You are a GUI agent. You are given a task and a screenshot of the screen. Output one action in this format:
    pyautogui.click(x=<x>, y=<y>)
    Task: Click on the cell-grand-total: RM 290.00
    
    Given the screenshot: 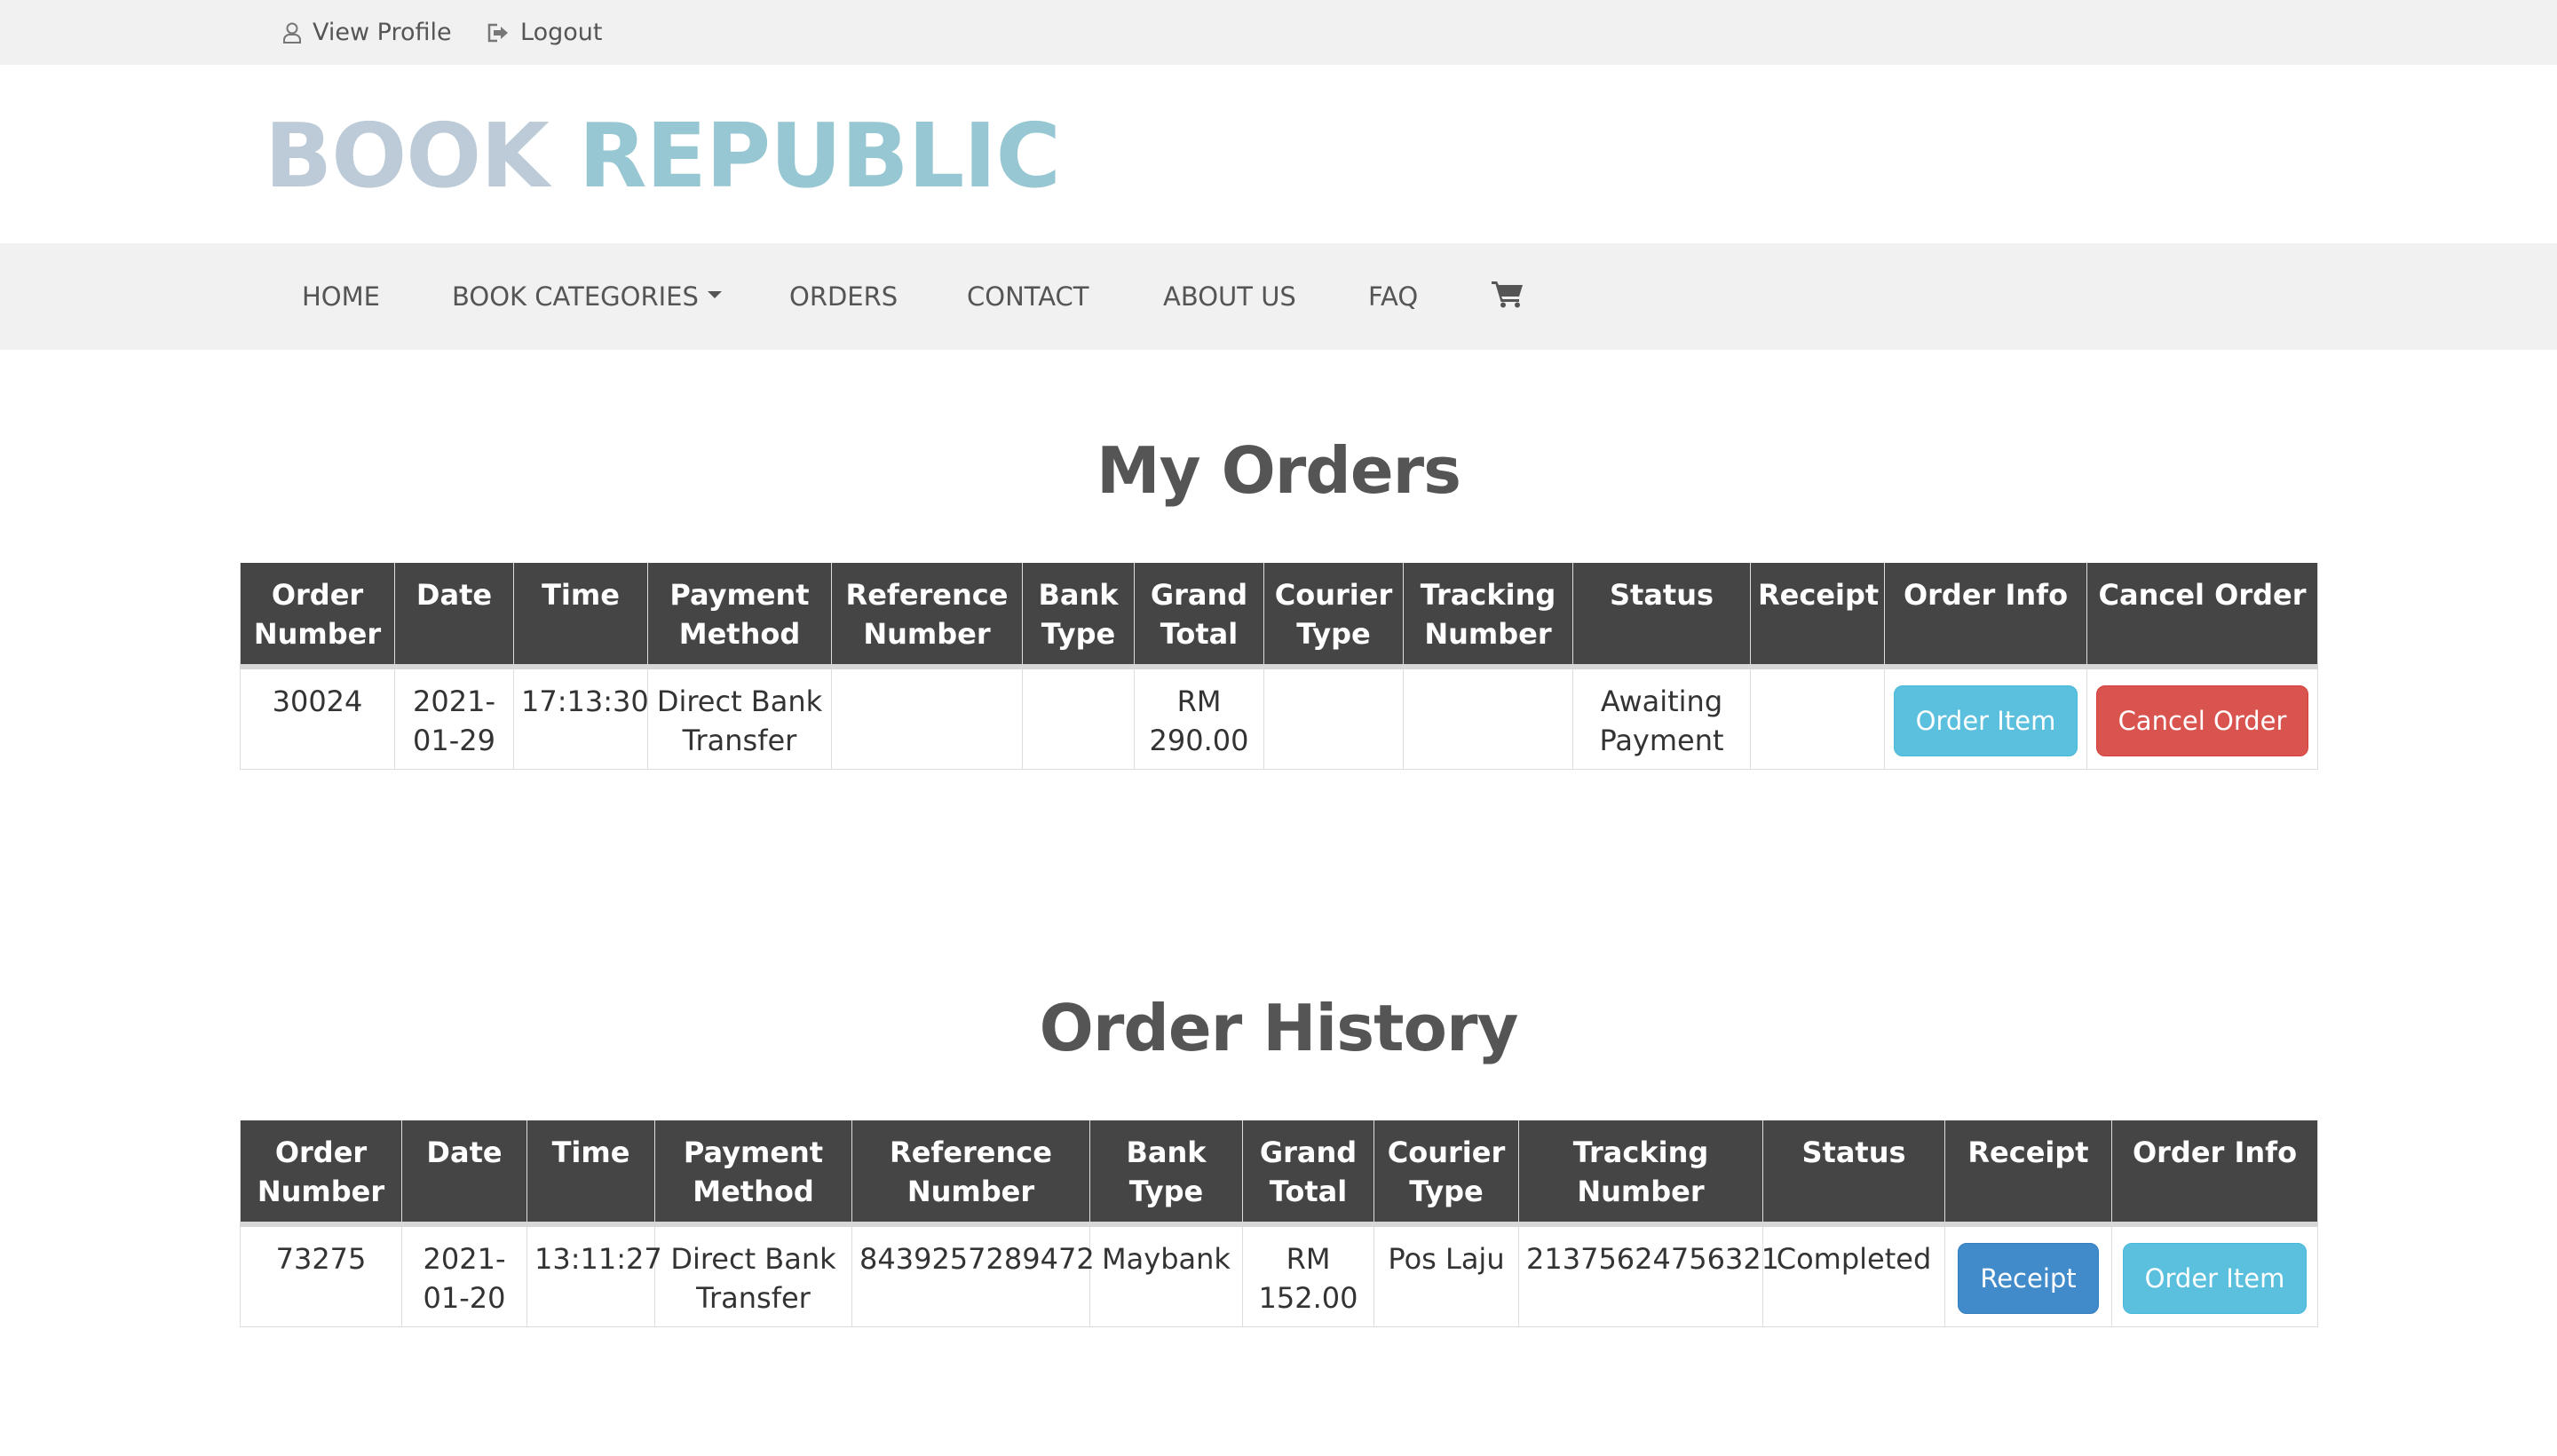 What is the action you would take?
    pyautogui.click(x=1199, y=718)
    